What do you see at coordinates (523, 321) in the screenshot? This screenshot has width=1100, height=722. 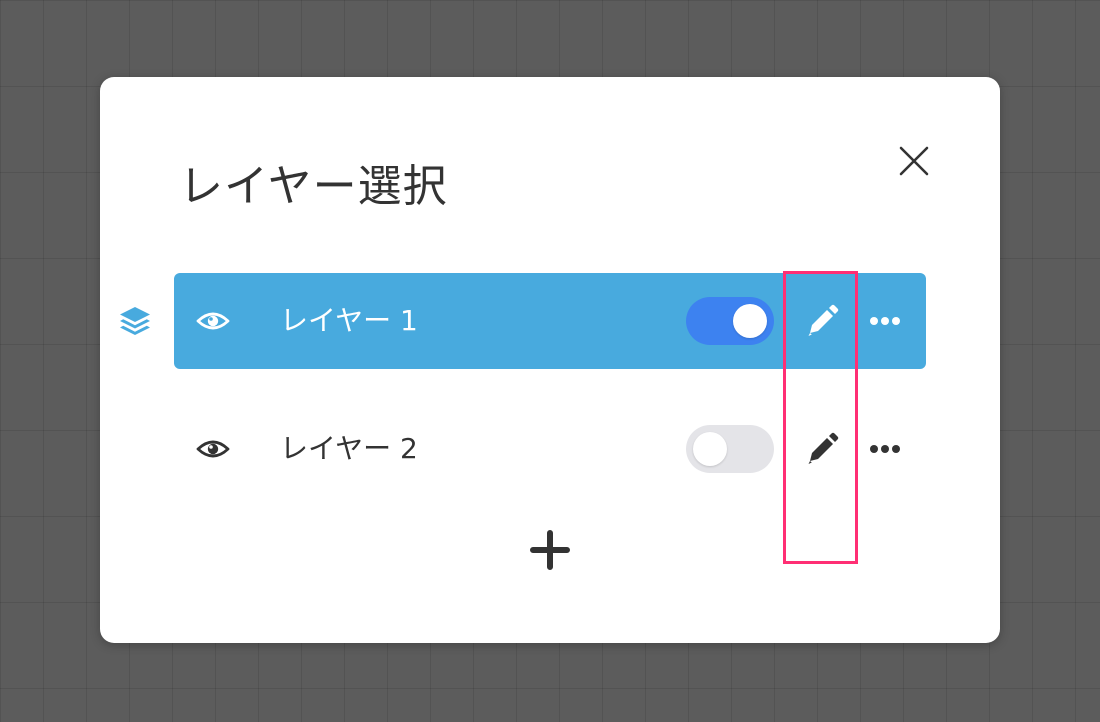 I see `layer-row-1: レイヤー 1` at bounding box center [523, 321].